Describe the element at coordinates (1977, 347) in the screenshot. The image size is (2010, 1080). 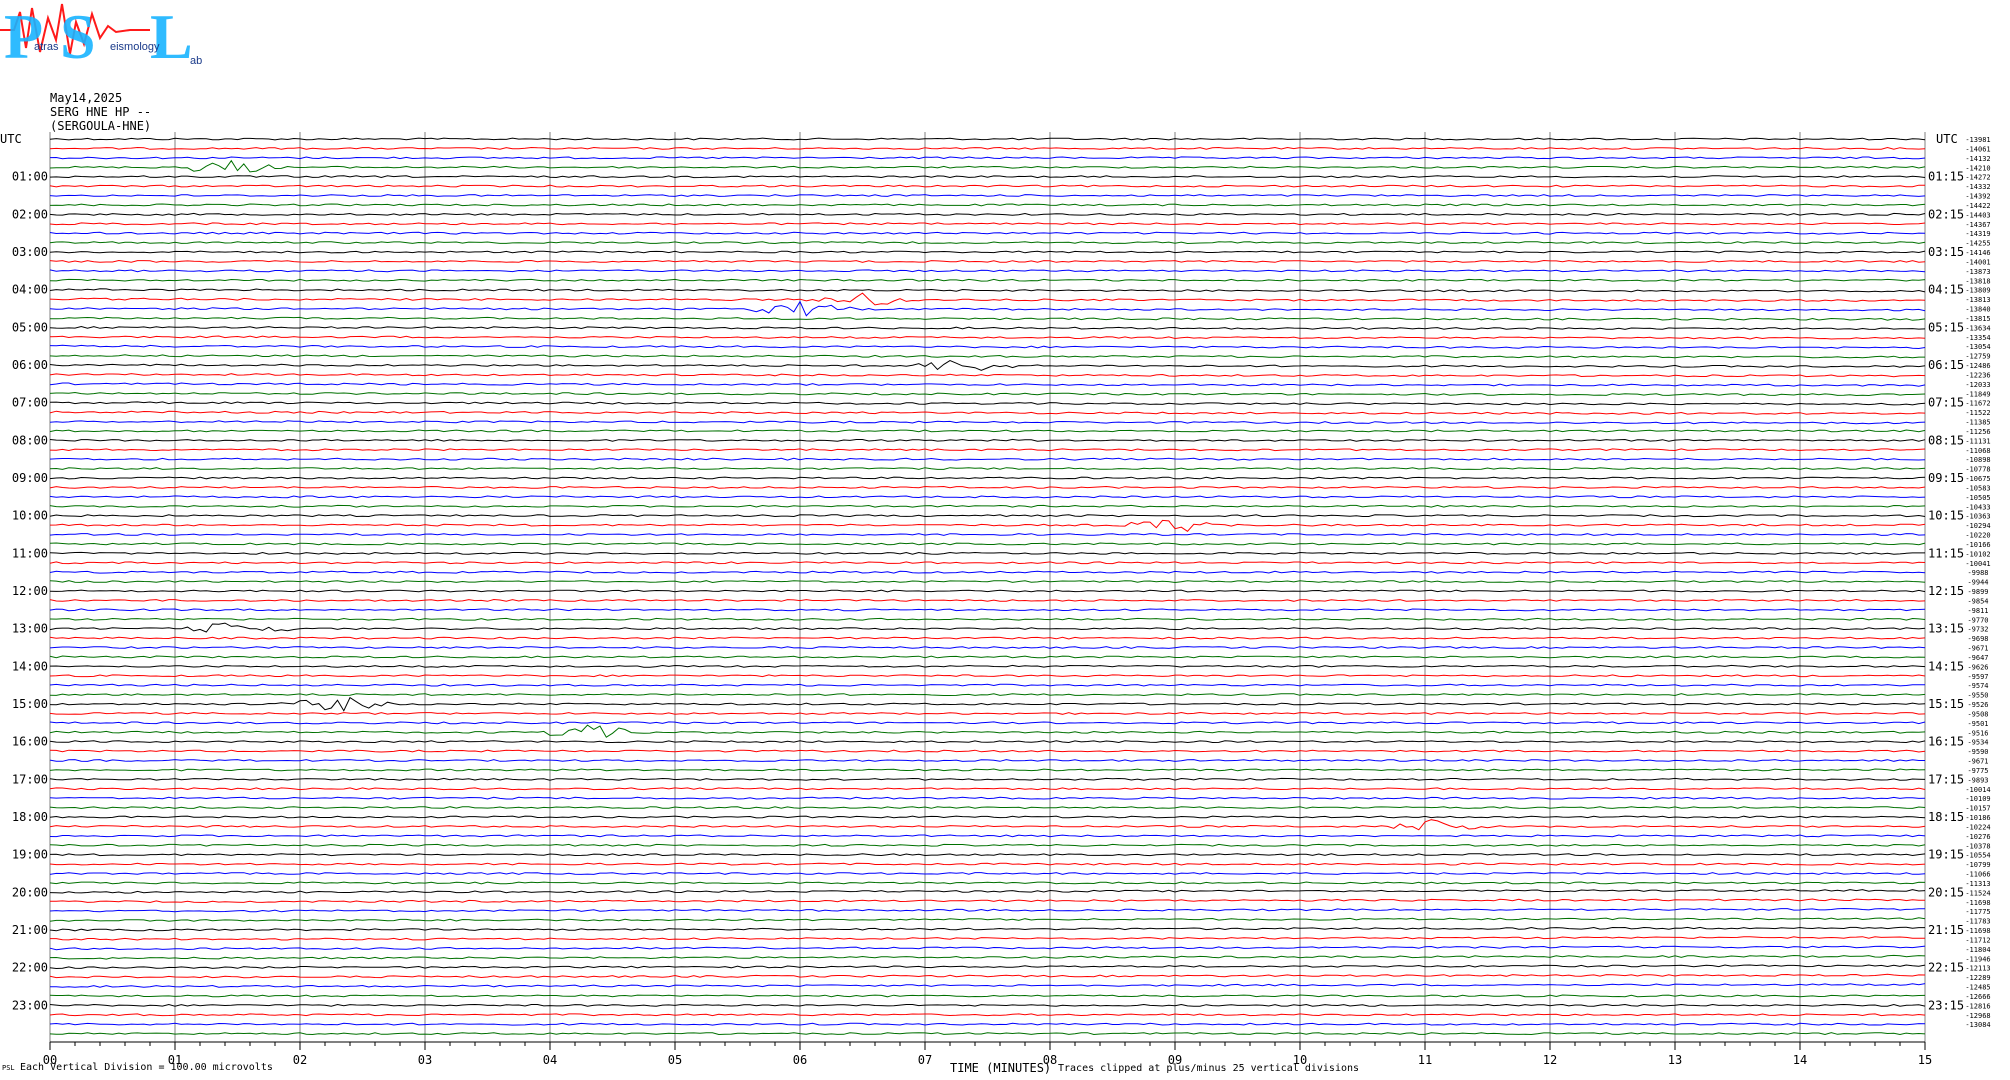
I see `trace-offset-label: -13054` at that location.